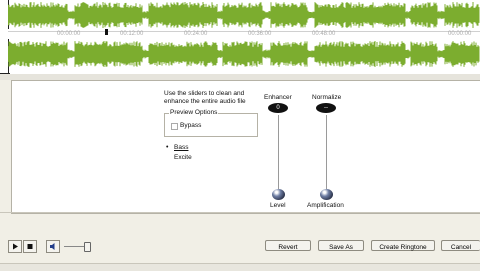 This screenshot has width=480, height=271. I want to click on stop-button, so click(30, 246).